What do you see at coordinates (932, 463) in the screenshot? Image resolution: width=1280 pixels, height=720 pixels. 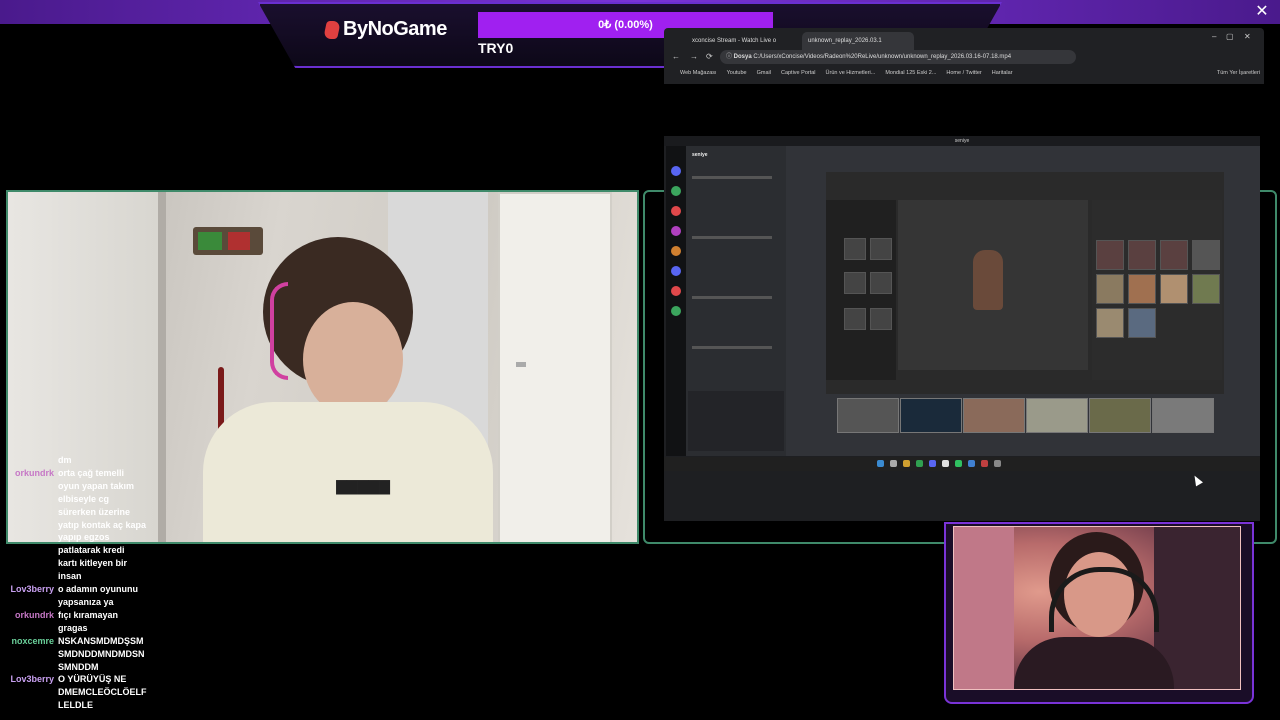 I see `discord-icon` at bounding box center [932, 463].